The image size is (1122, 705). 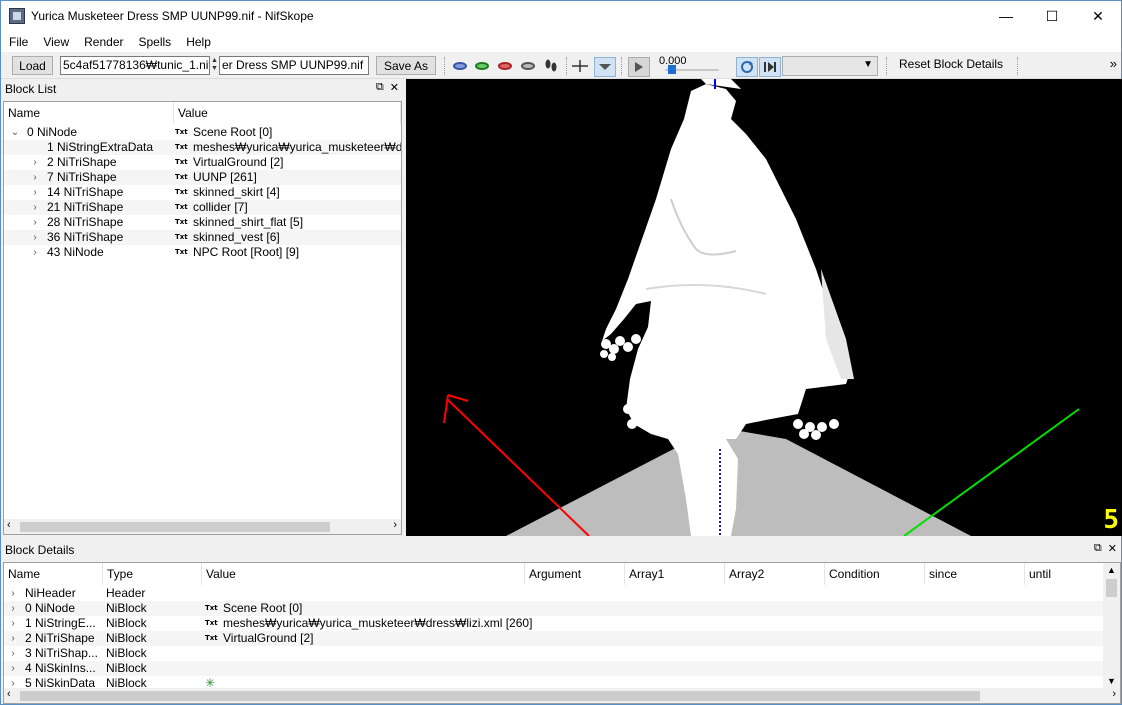 I want to click on details-row: › 3 NiTriShap... NiBlock, so click(x=554, y=653).